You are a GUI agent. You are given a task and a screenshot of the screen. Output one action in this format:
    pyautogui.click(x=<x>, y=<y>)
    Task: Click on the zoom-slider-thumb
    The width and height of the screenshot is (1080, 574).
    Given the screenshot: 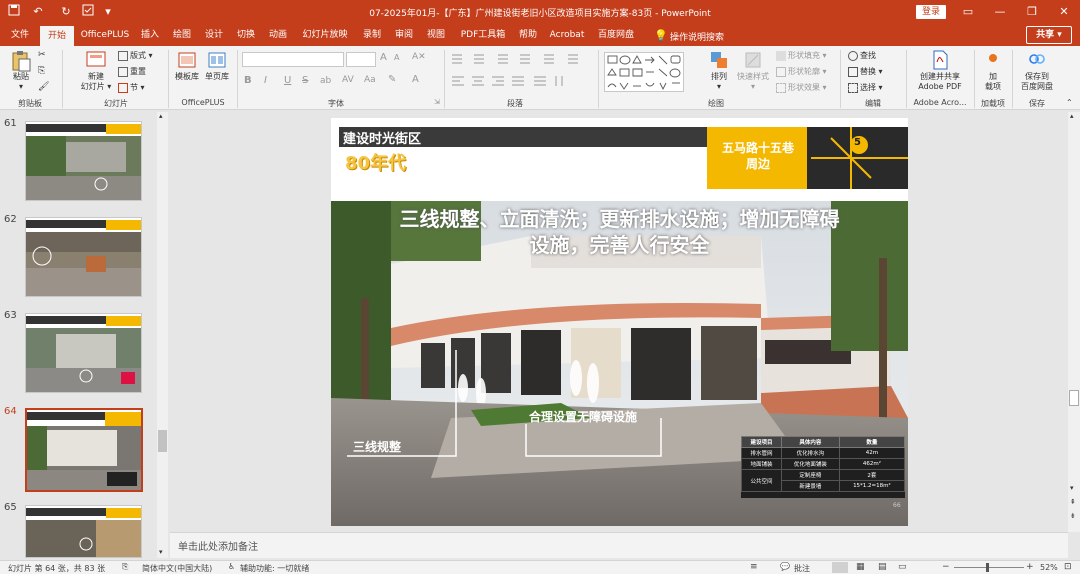 What is the action you would take?
    pyautogui.click(x=987, y=567)
    